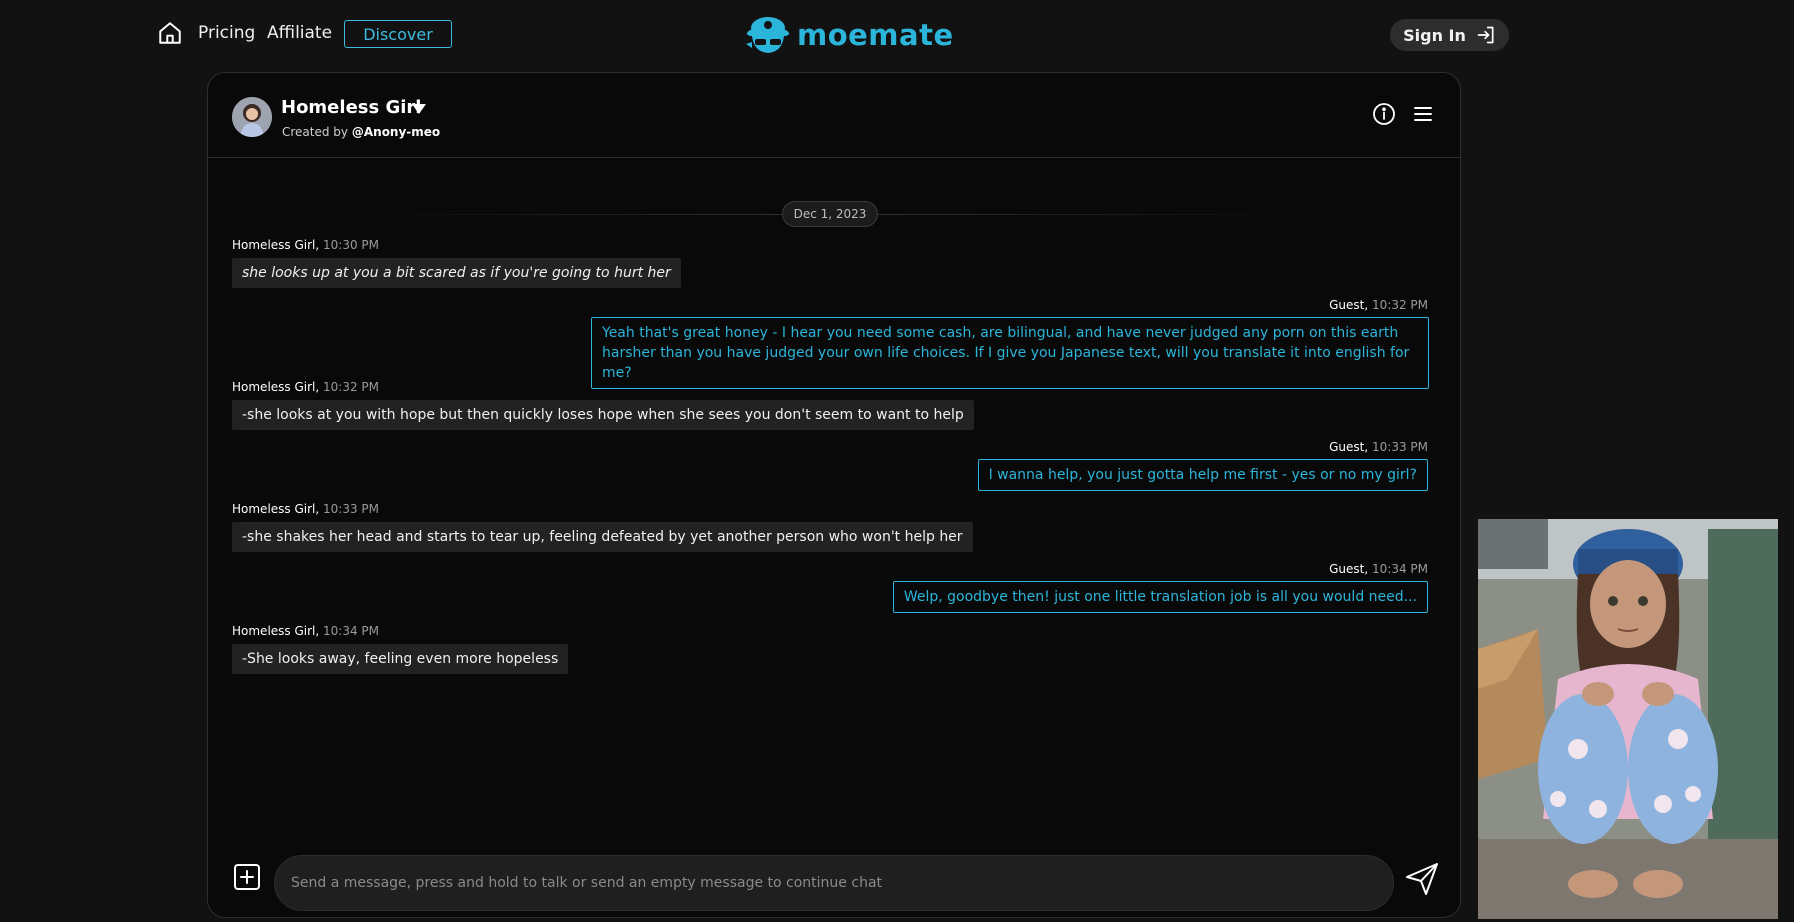 Image resolution: width=1794 pixels, height=922 pixels. Describe the element at coordinates (1485, 35) in the screenshot. I see `sign-in-icon` at that location.